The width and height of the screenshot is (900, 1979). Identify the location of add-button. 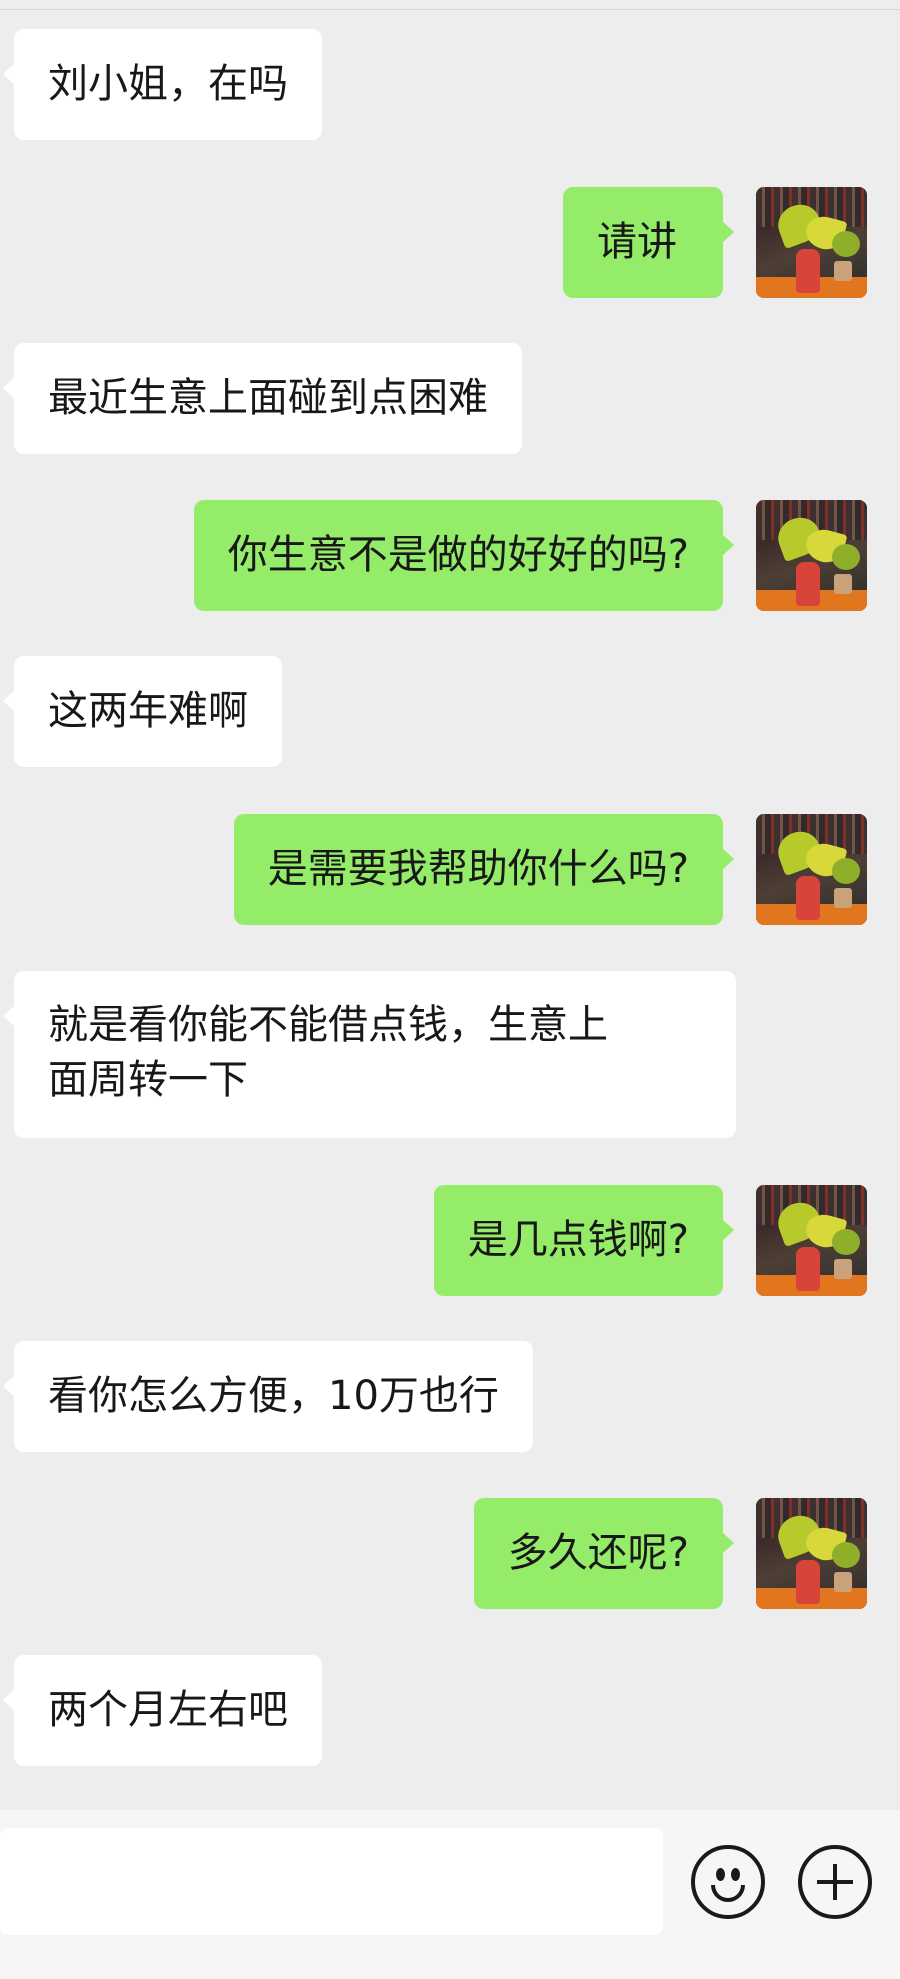
(835, 1882).